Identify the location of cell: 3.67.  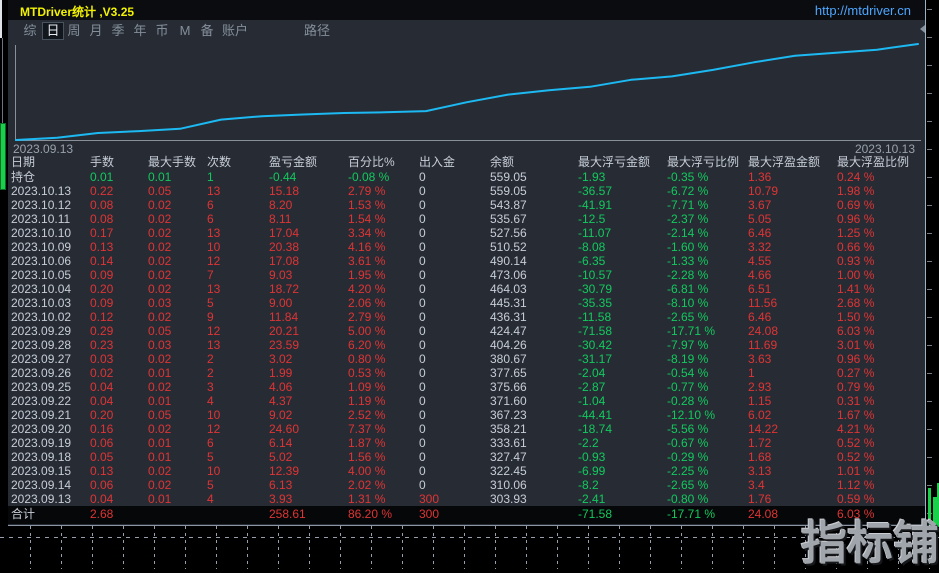
(760, 205).